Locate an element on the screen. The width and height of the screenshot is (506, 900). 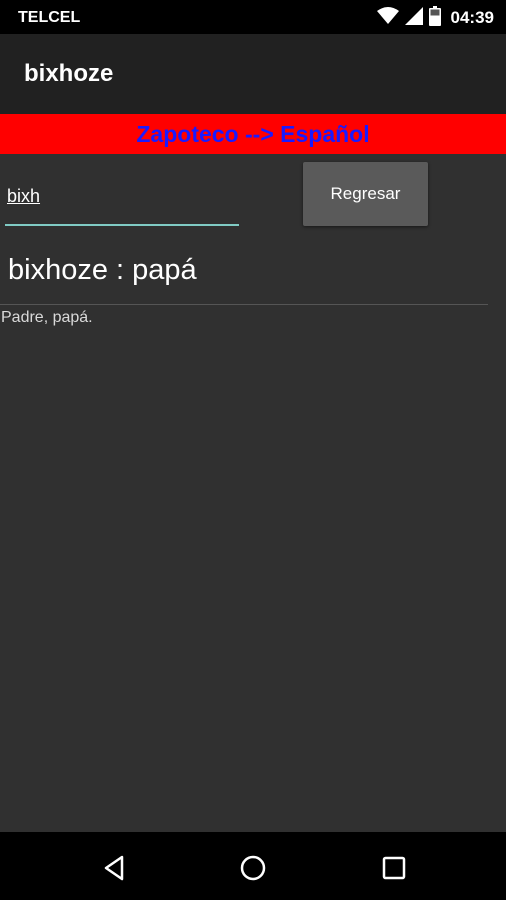
navigation-bar is located at coordinates (253, 866).